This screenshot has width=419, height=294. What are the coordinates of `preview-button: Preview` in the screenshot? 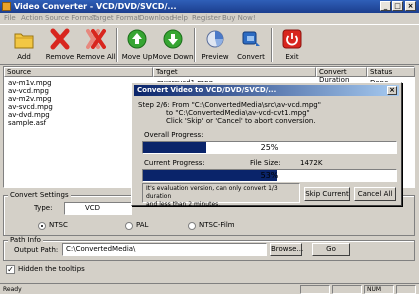 It's located at (215, 45).